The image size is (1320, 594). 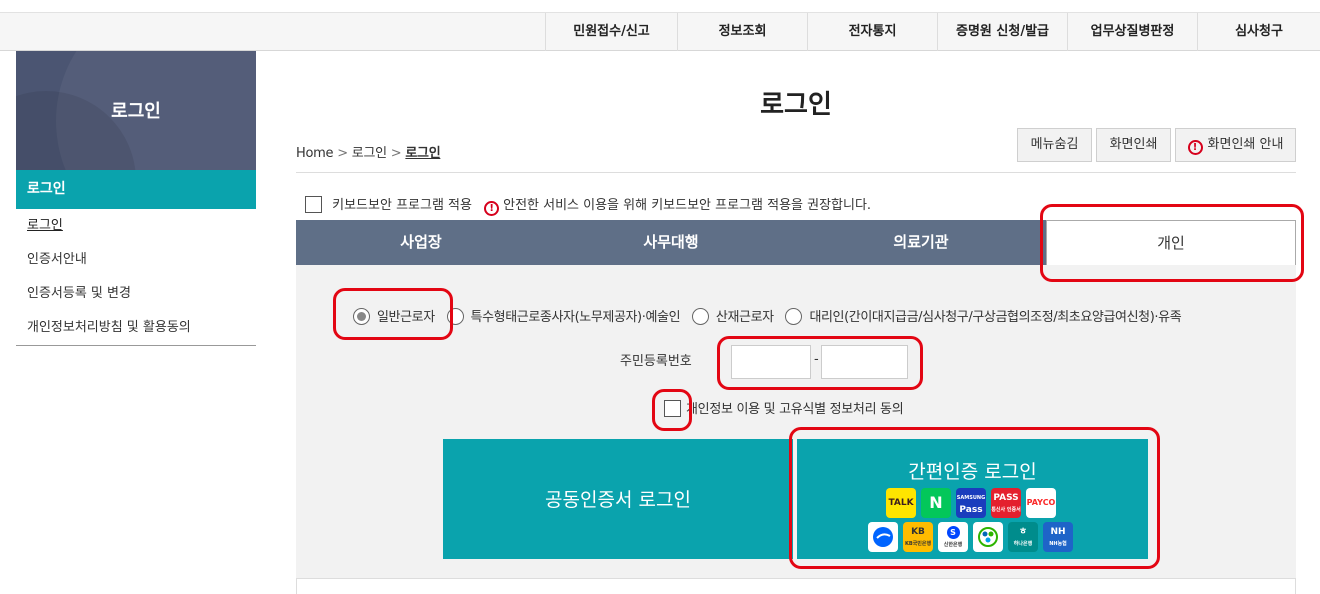 What do you see at coordinates (864, 362) in the screenshot?
I see `rrn-back-input` at bounding box center [864, 362].